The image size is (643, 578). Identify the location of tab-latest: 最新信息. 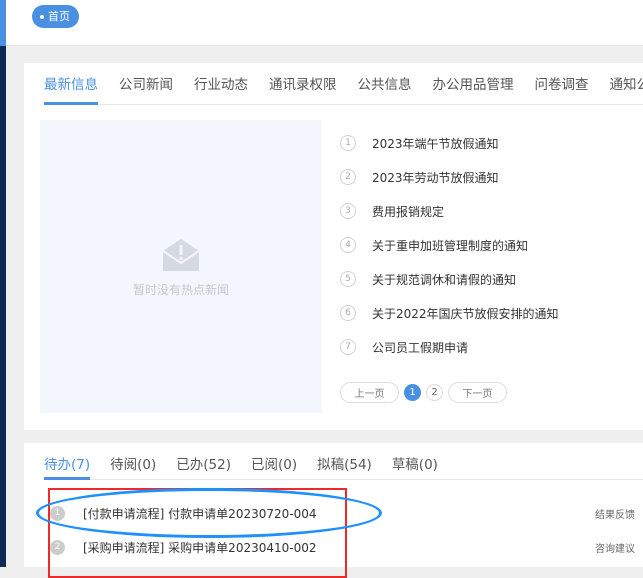
(71, 88).